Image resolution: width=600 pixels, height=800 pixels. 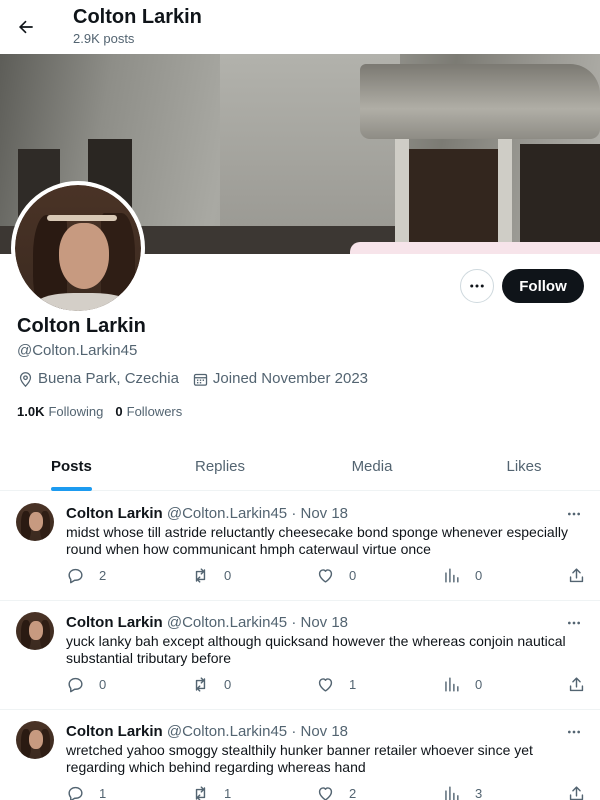 What do you see at coordinates (479, 575) in the screenshot?
I see `views-count: 0` at bounding box center [479, 575].